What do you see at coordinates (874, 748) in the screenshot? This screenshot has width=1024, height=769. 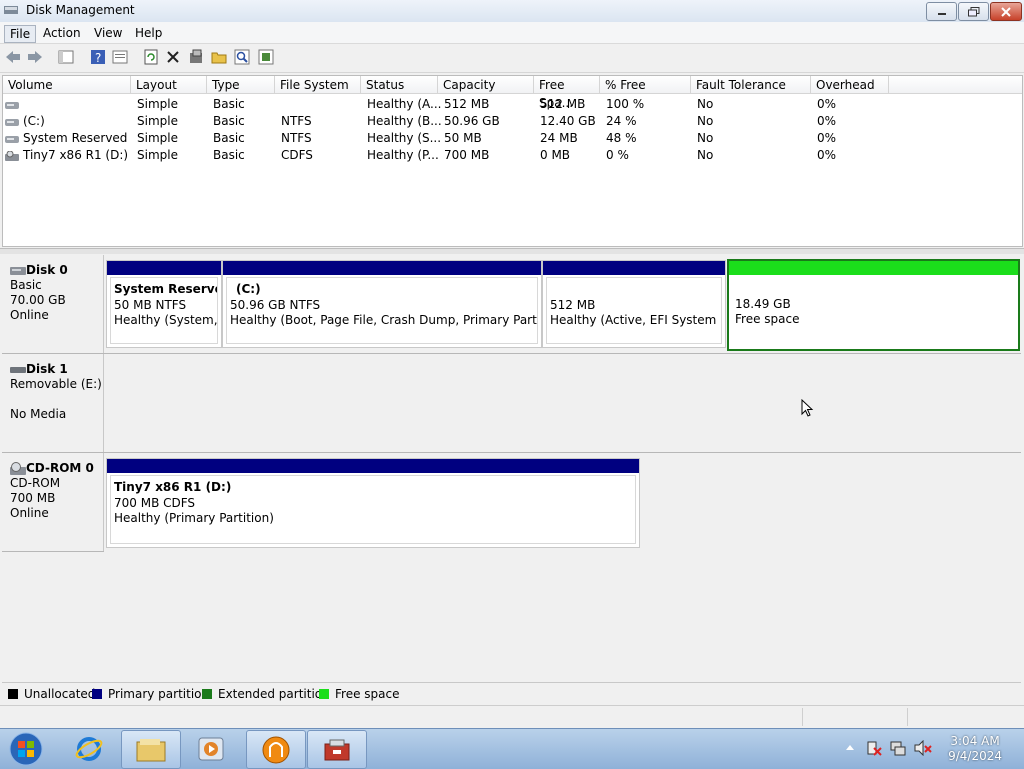 I see `action-center-icon` at bounding box center [874, 748].